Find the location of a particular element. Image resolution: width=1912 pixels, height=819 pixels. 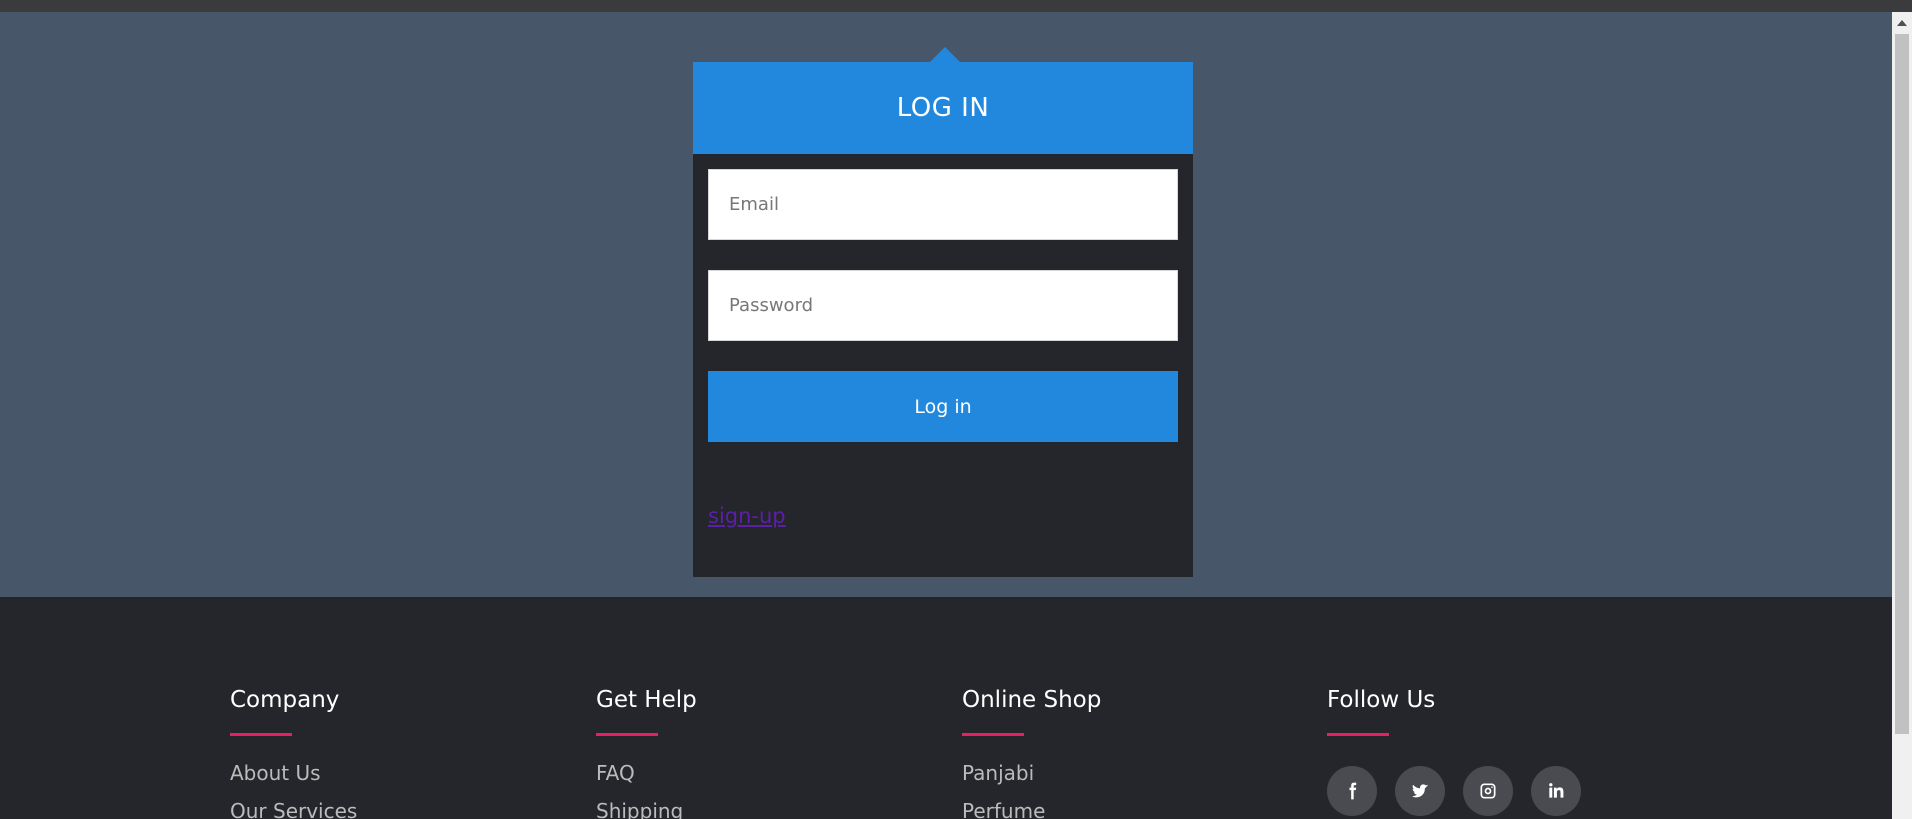

browser-top-bar is located at coordinates (956, 6).